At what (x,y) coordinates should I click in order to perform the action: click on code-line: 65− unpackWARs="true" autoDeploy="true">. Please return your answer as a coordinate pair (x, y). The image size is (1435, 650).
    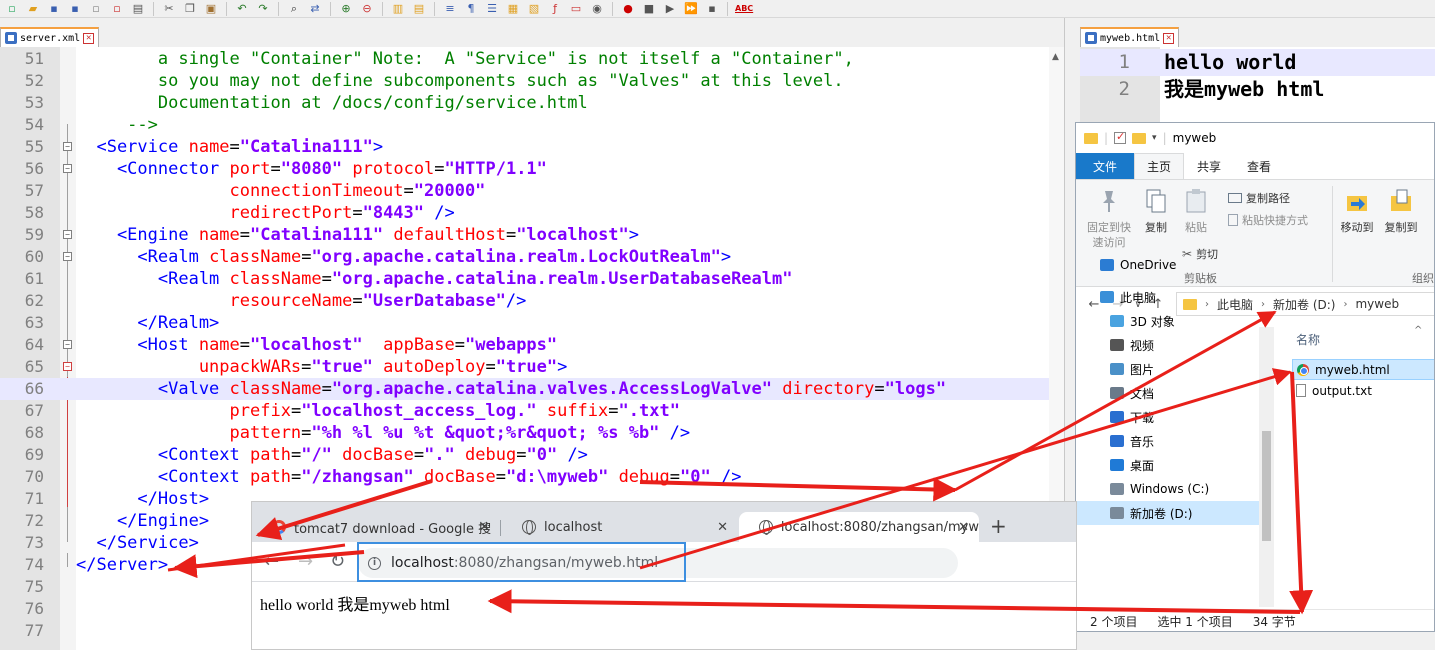
    Looking at the image, I should click on (532, 367).